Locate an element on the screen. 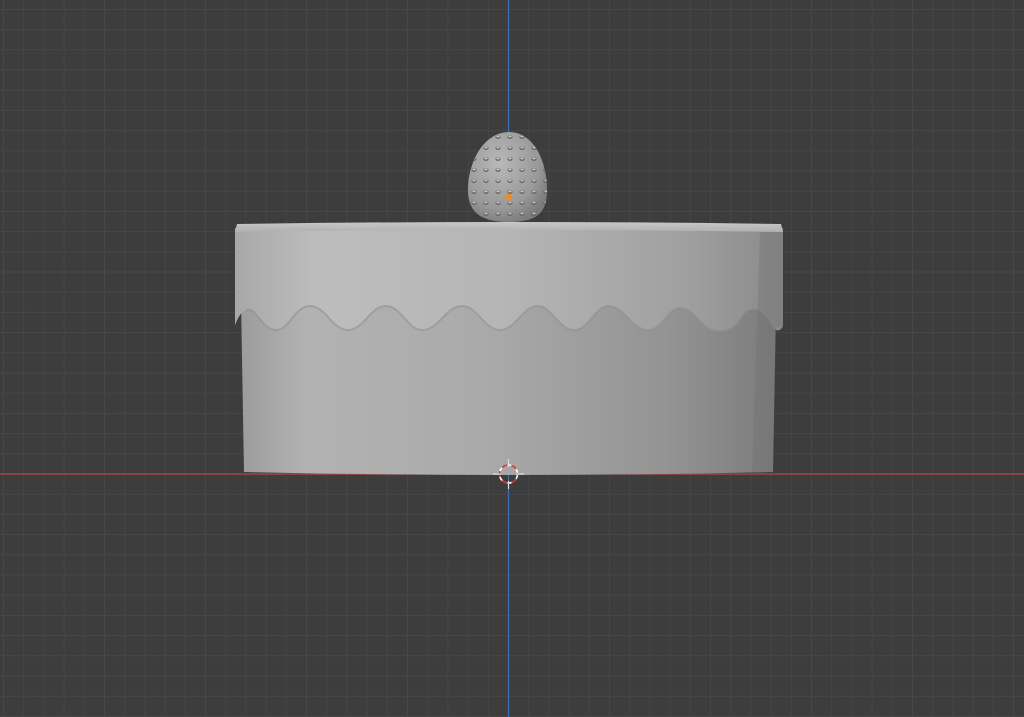 This screenshot has height=717, width=1024. strawberry-seeds is located at coordinates (507, 177).